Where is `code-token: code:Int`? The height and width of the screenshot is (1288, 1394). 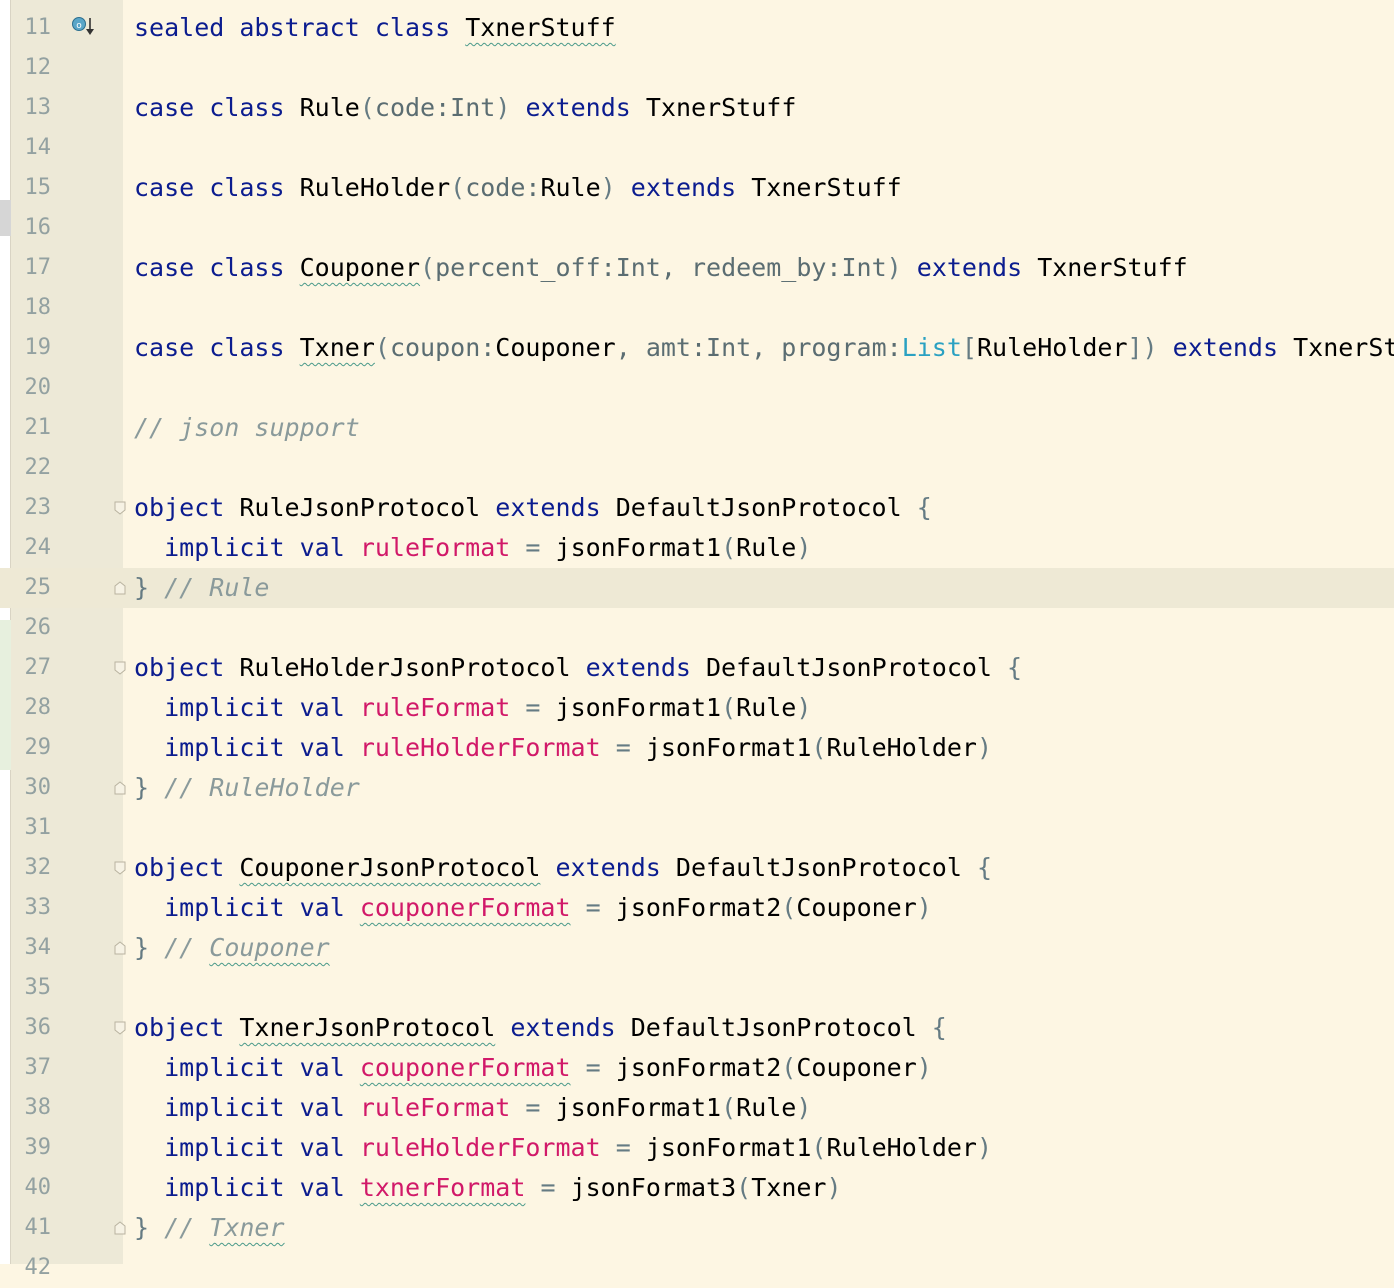
code-token: code:Int is located at coordinates (435, 107).